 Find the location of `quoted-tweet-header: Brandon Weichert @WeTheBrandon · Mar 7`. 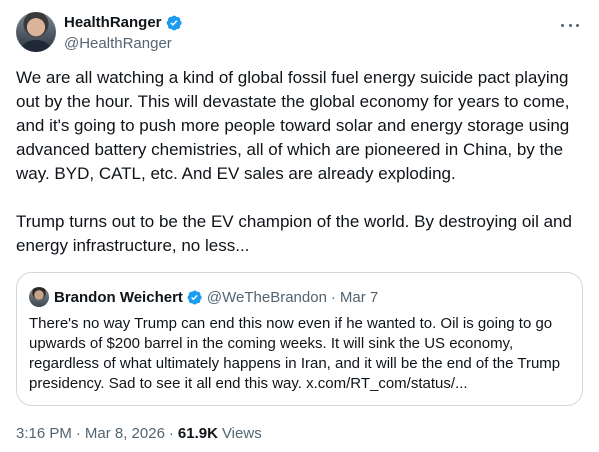

quoted-tweet-header: Brandon Weichert @WeTheBrandon · Mar 7 is located at coordinates (299, 297).